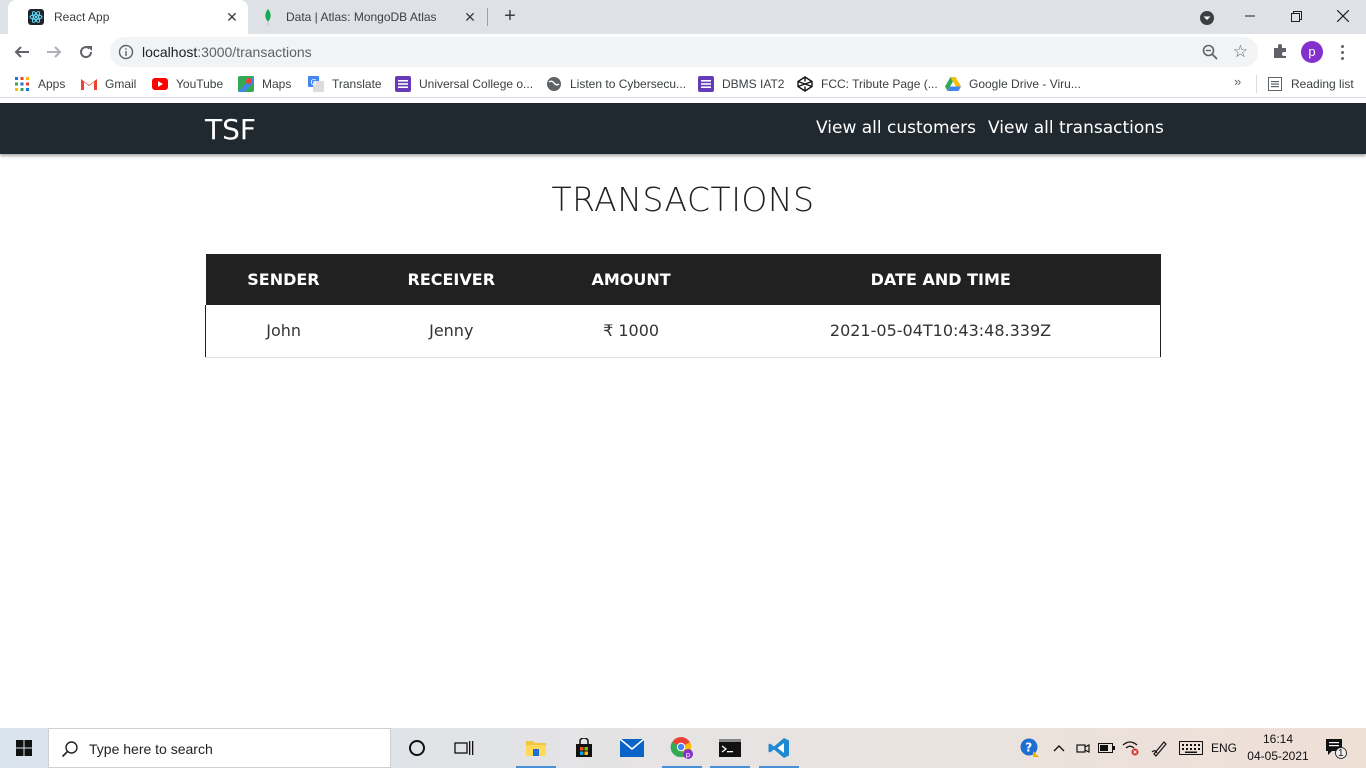  I want to click on translate-icon: G, so click(316, 84).